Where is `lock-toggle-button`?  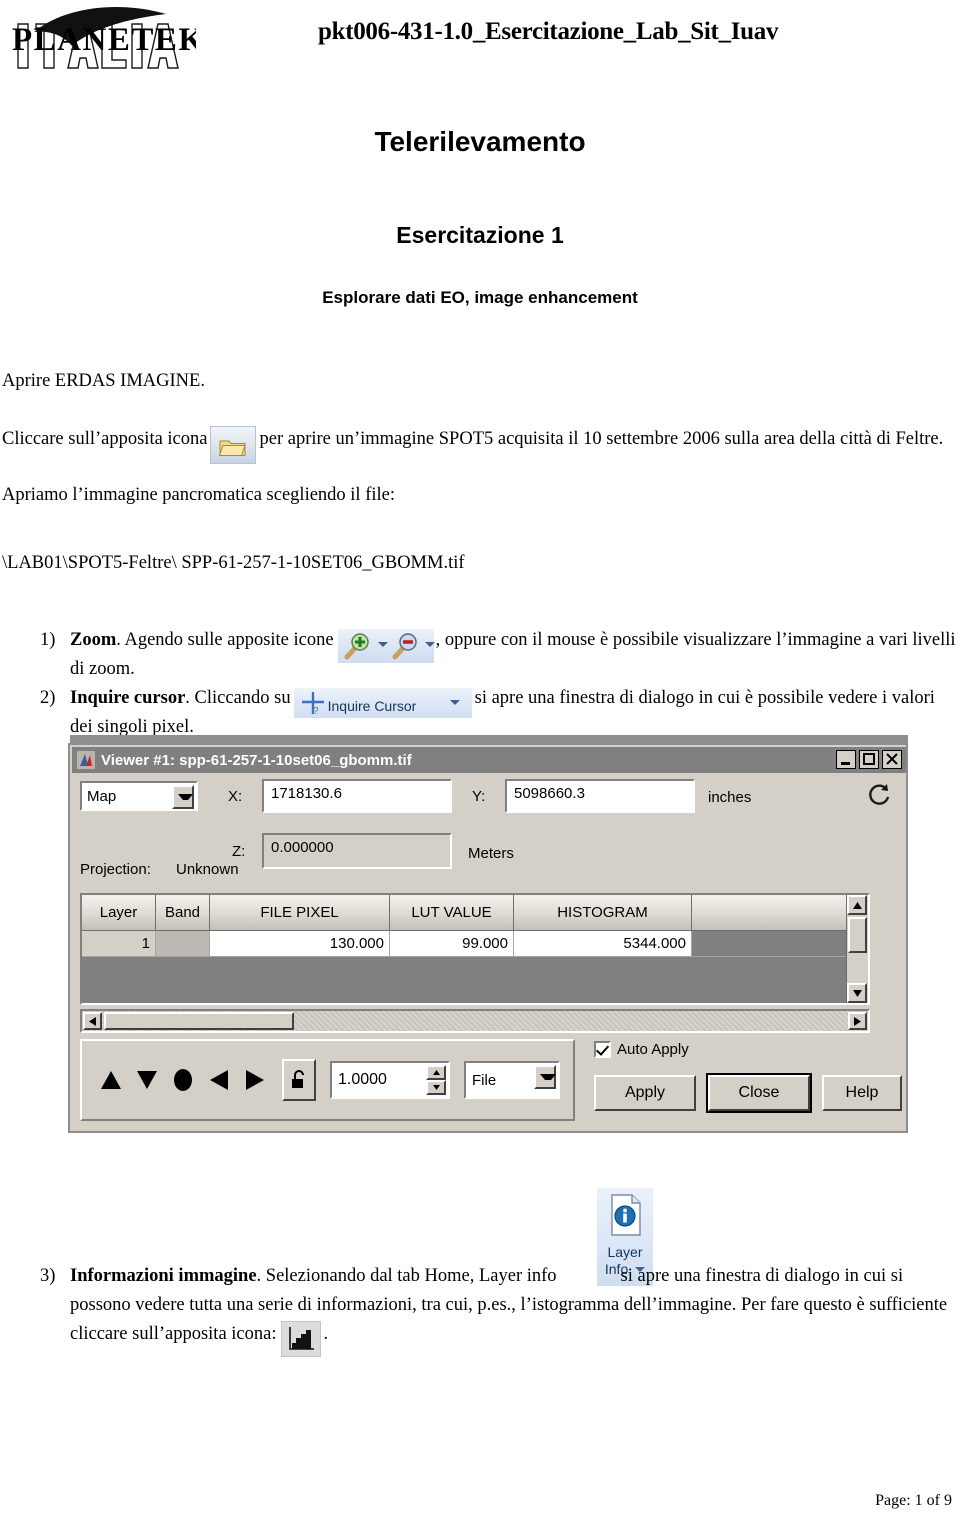 lock-toggle-button is located at coordinates (299, 1080).